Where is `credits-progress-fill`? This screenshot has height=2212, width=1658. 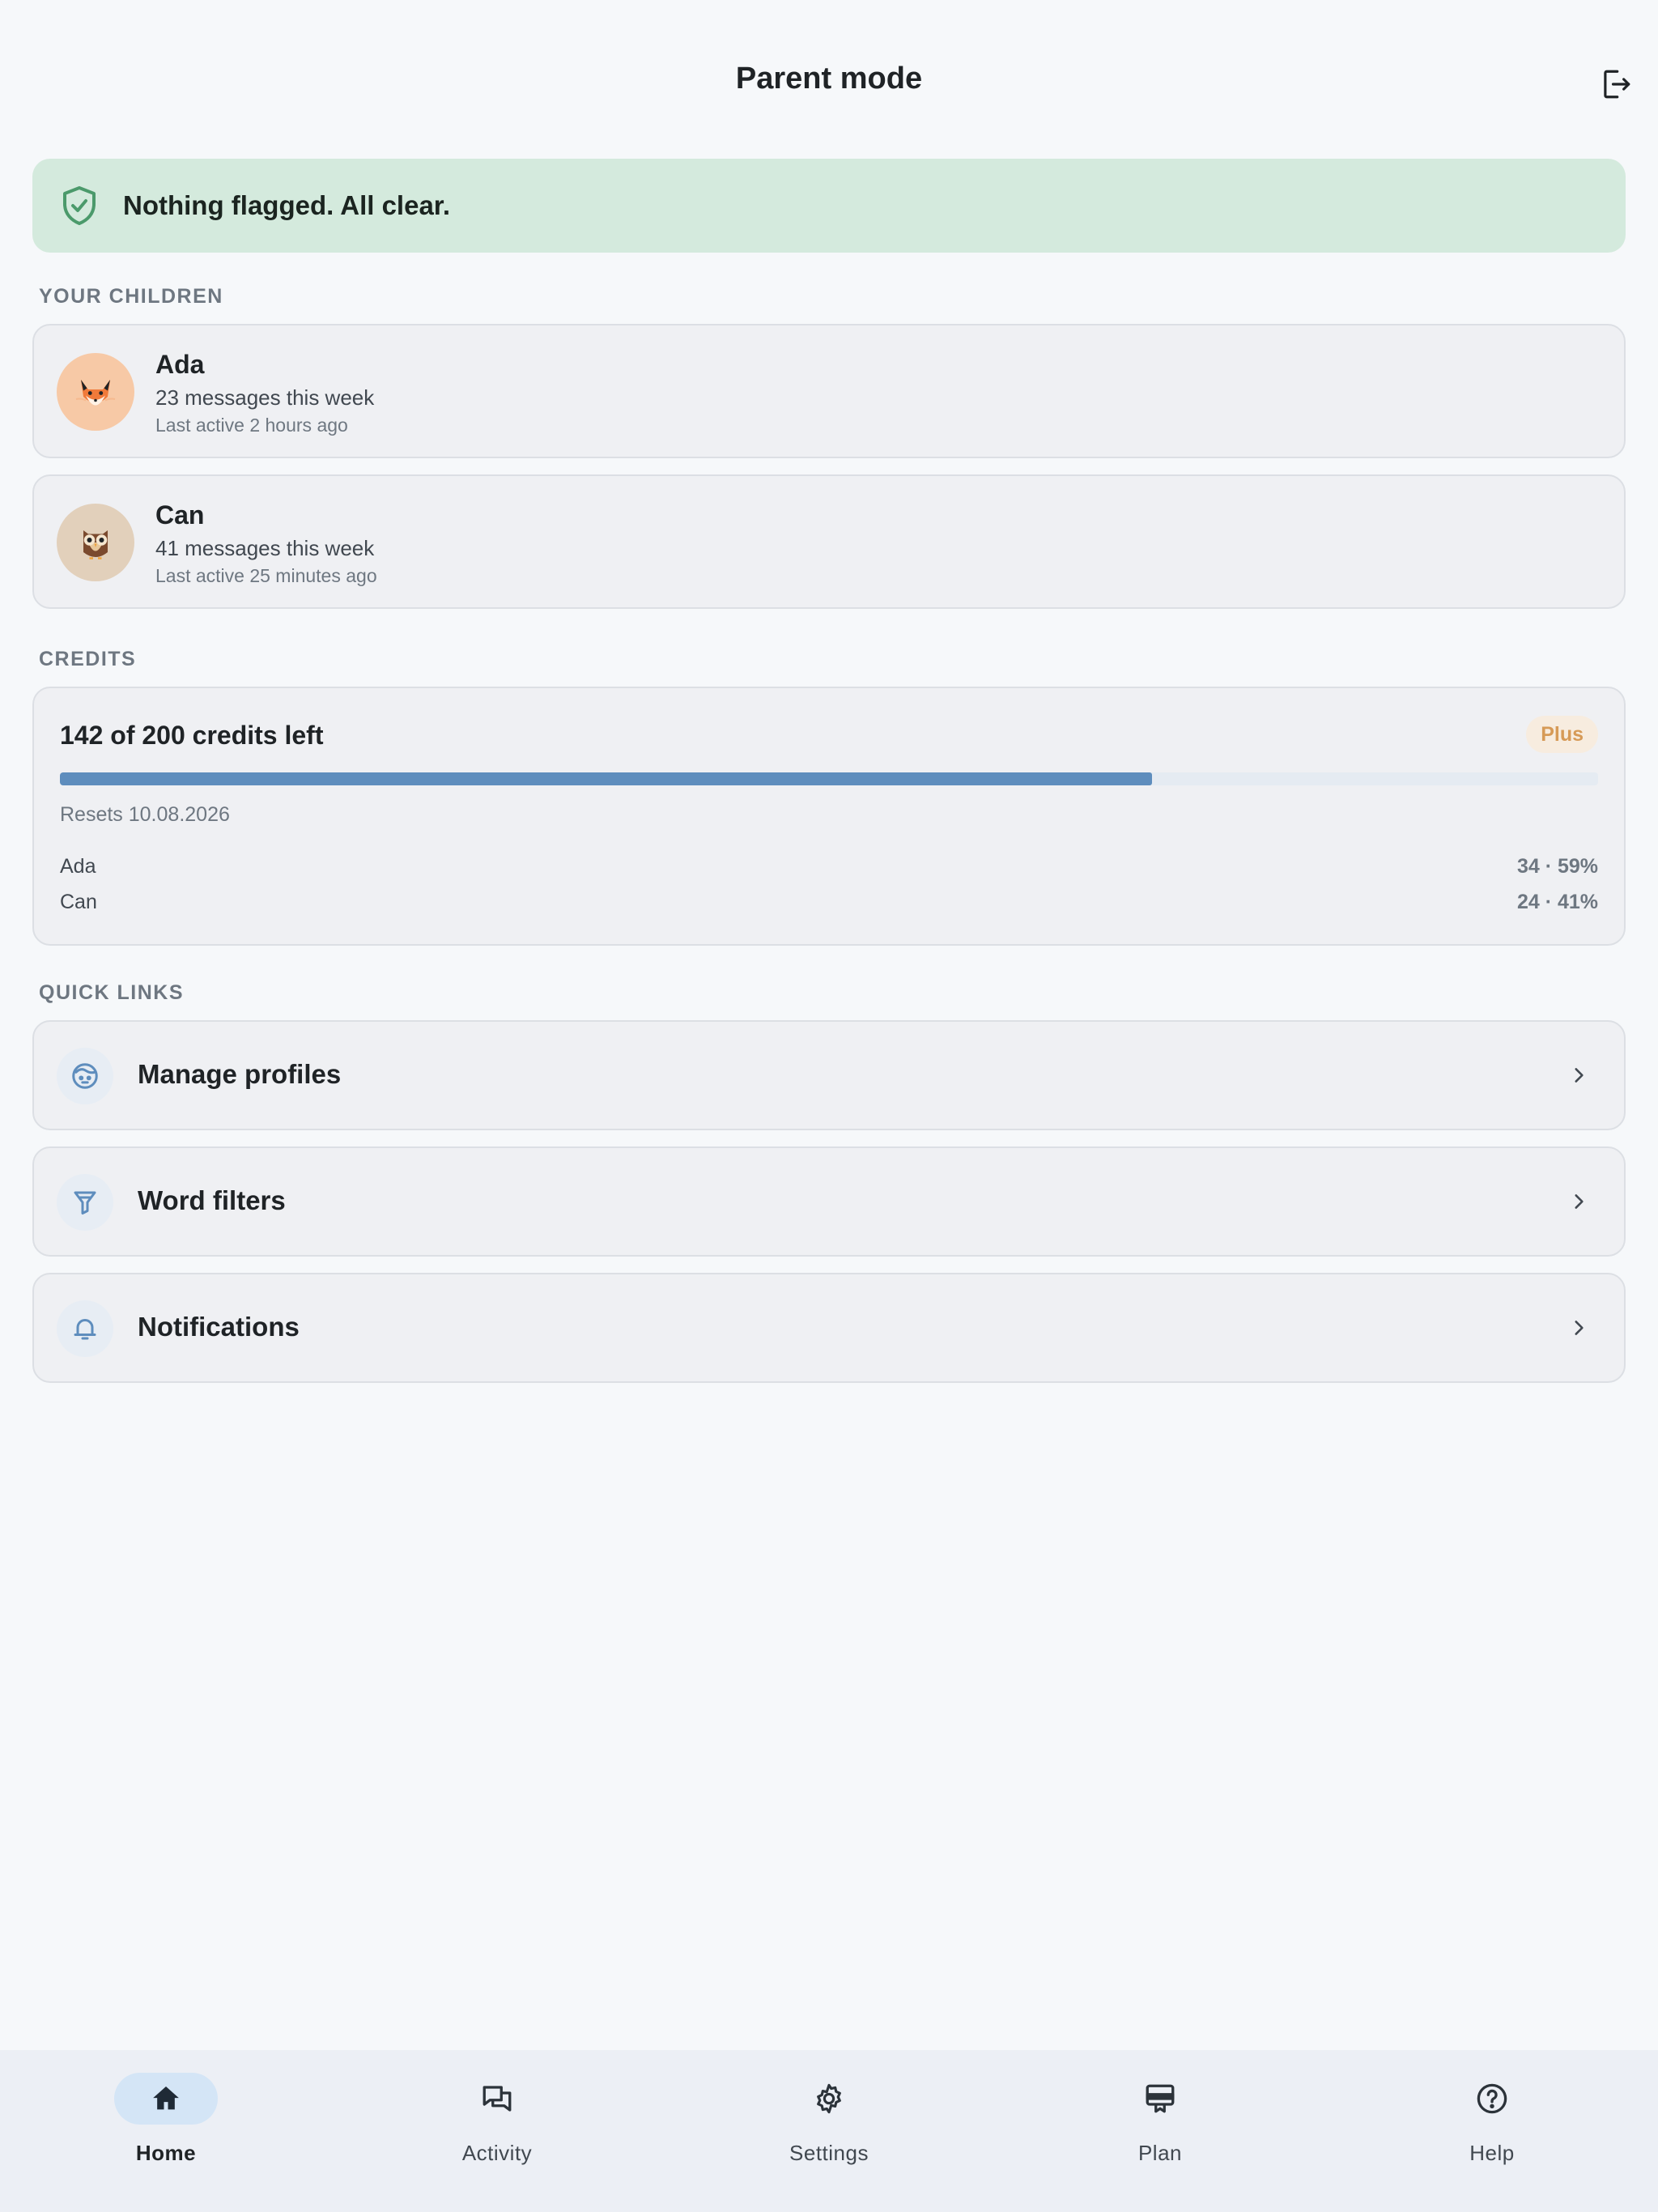 credits-progress-fill is located at coordinates (606, 778).